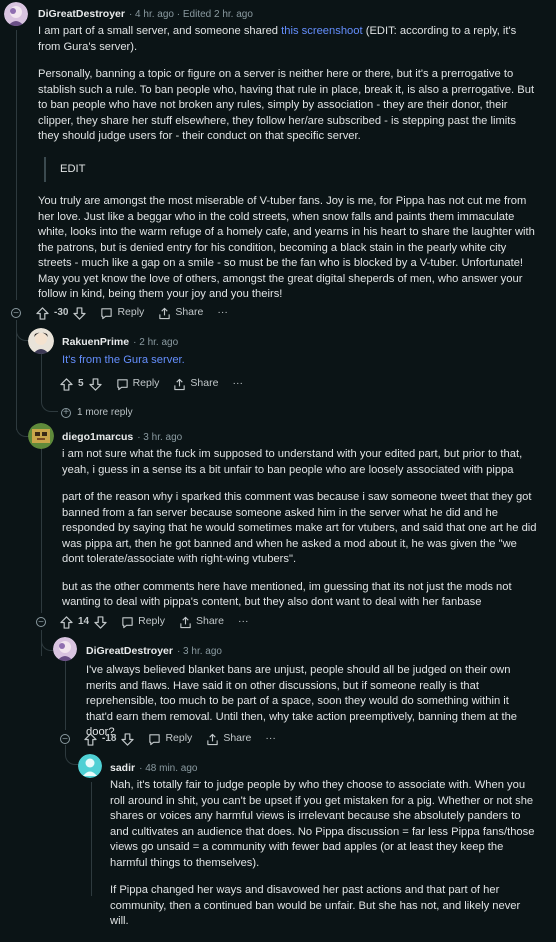 This screenshot has width=556, height=942. What do you see at coordinates (41, 378) in the screenshot?
I see `thread-line-c2` at bounding box center [41, 378].